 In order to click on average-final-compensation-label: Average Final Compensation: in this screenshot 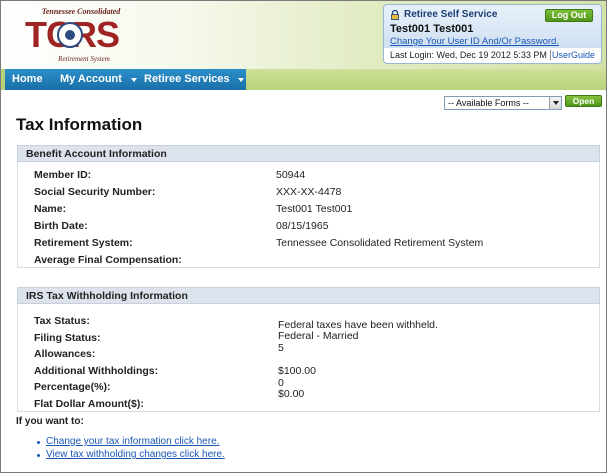, I will do `click(108, 260)`.